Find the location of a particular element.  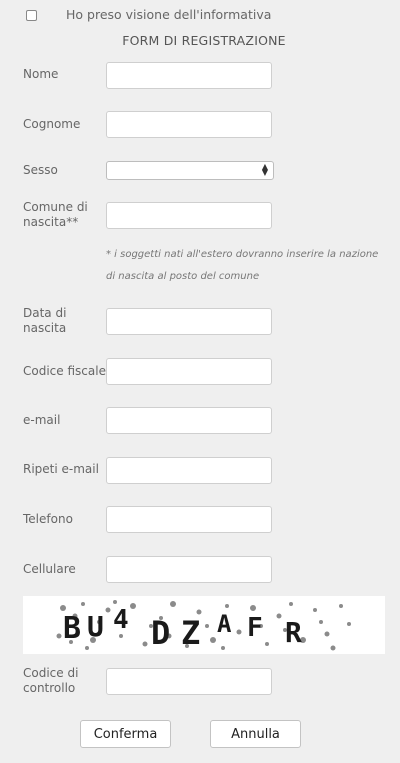

codice-fiscale-label: Codice fiscale is located at coordinates (64, 371).